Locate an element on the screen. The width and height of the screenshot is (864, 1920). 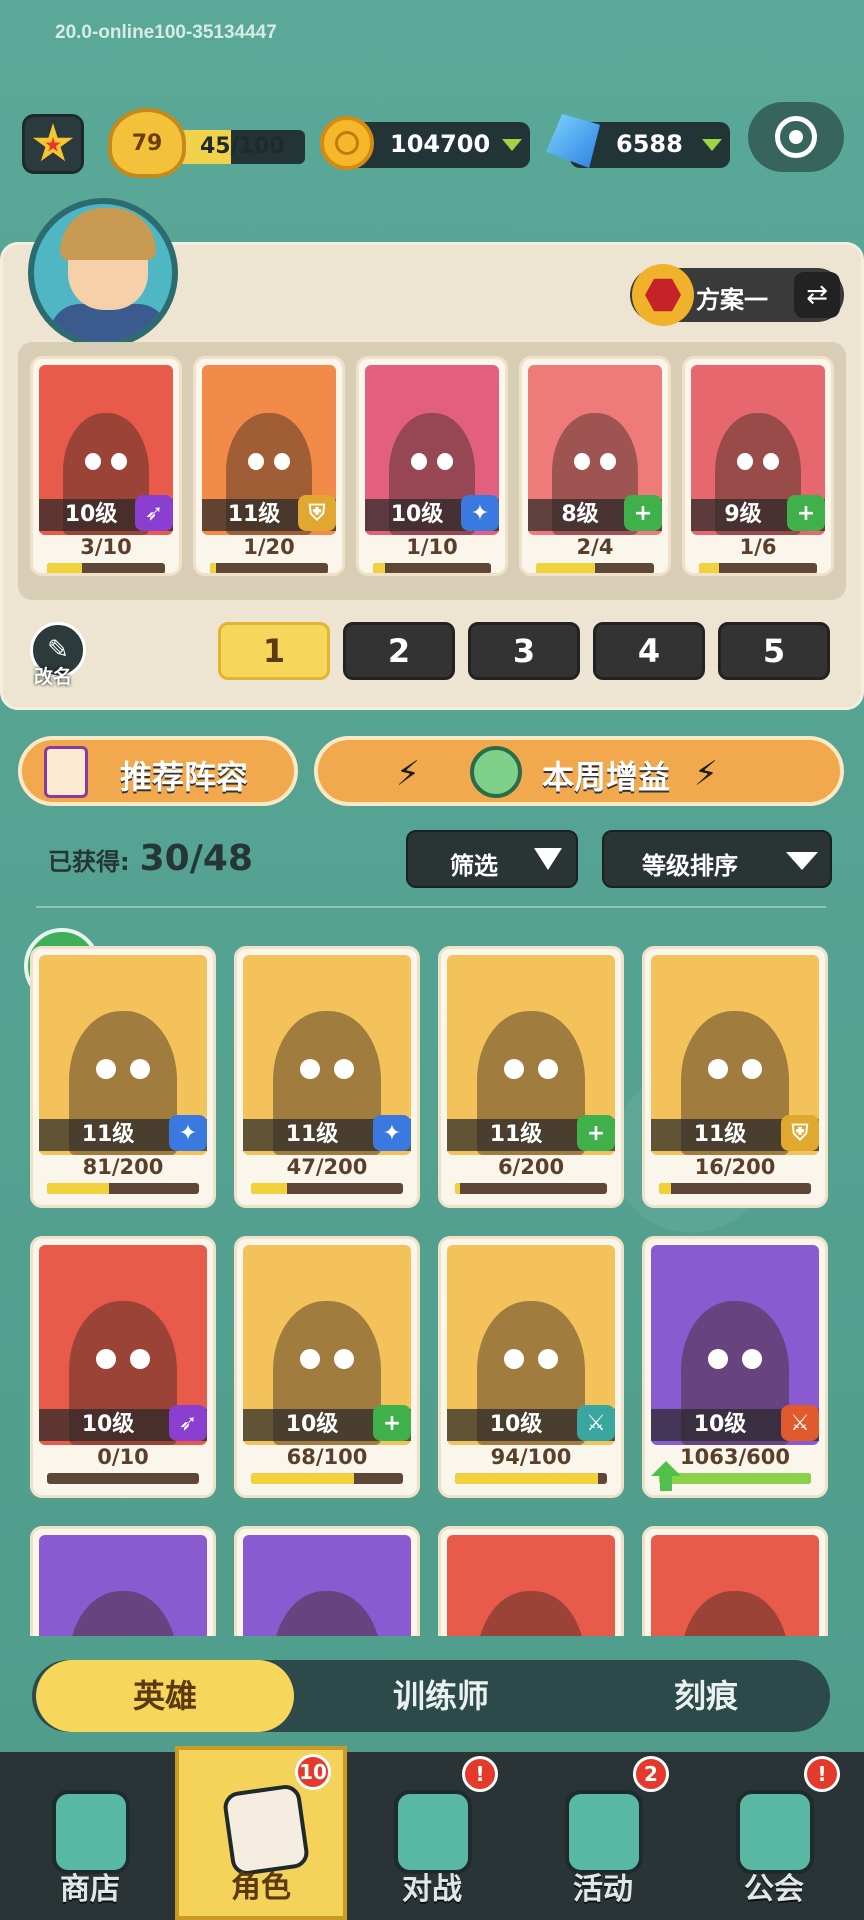
blade-class-icon: ⚔ is located at coordinates (596, 1423).